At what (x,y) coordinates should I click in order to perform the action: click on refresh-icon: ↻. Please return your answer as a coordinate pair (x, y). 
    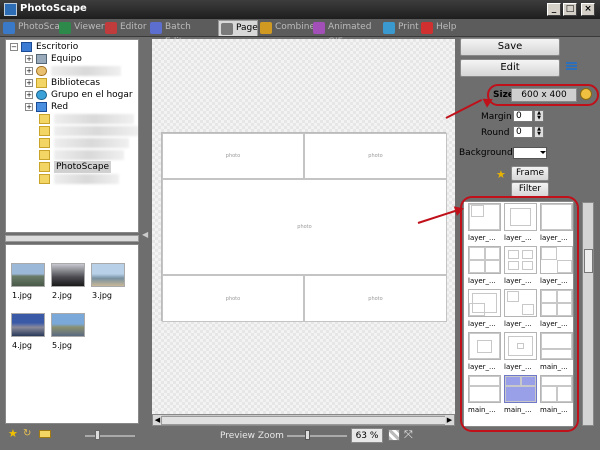
    Looking at the image, I should click on (27, 433).